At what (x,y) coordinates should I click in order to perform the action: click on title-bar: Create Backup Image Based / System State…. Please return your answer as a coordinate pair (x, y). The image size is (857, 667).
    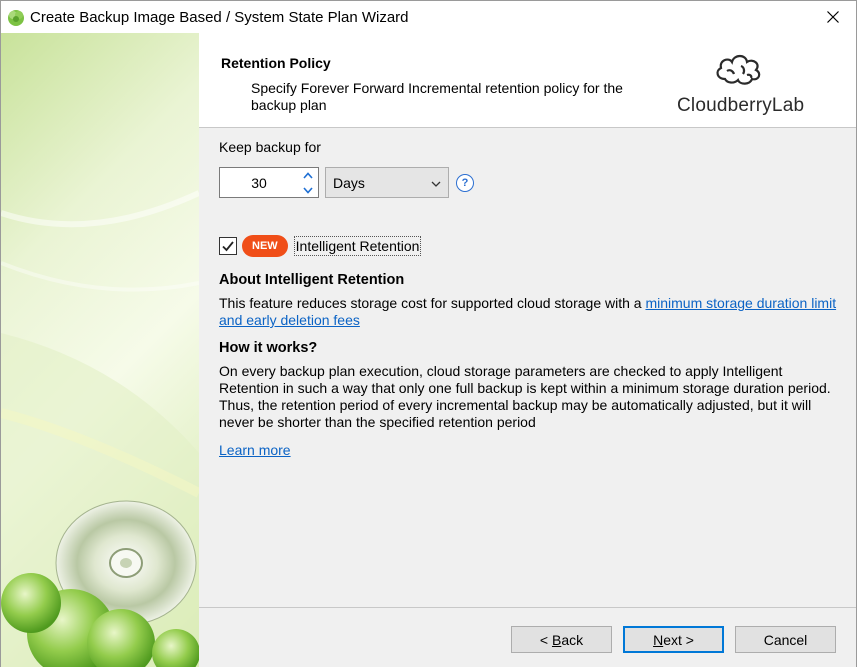
    Looking at the image, I should click on (428, 17).